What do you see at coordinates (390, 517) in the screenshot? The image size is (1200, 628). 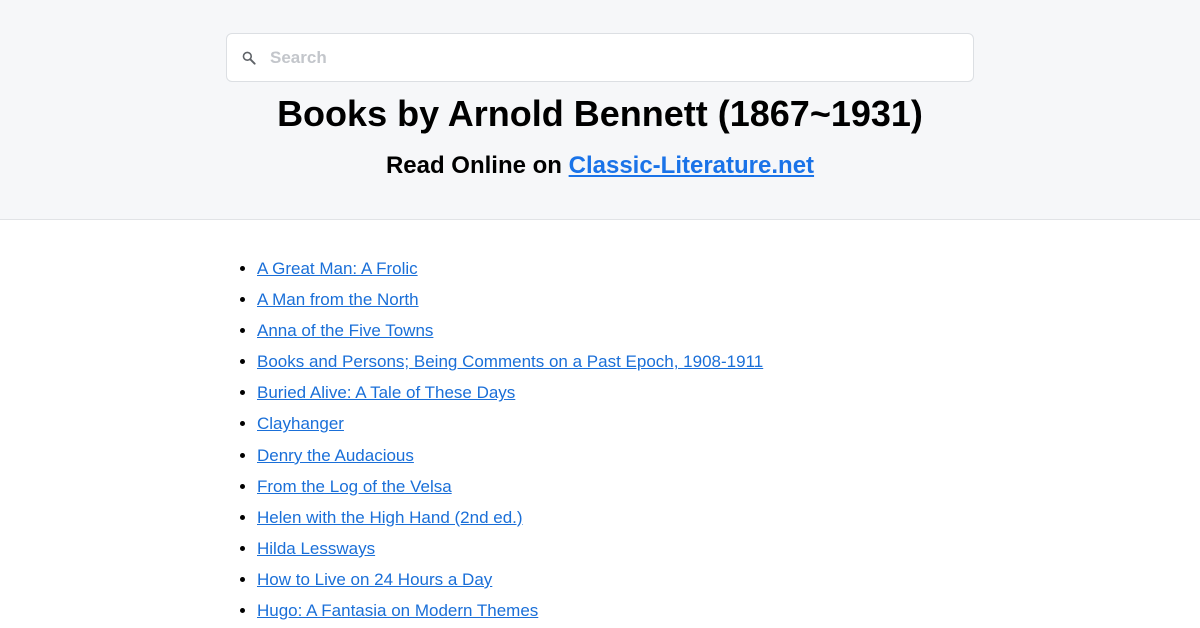 I see `book-link: Helen with the High Hand (2nd ed.)` at bounding box center [390, 517].